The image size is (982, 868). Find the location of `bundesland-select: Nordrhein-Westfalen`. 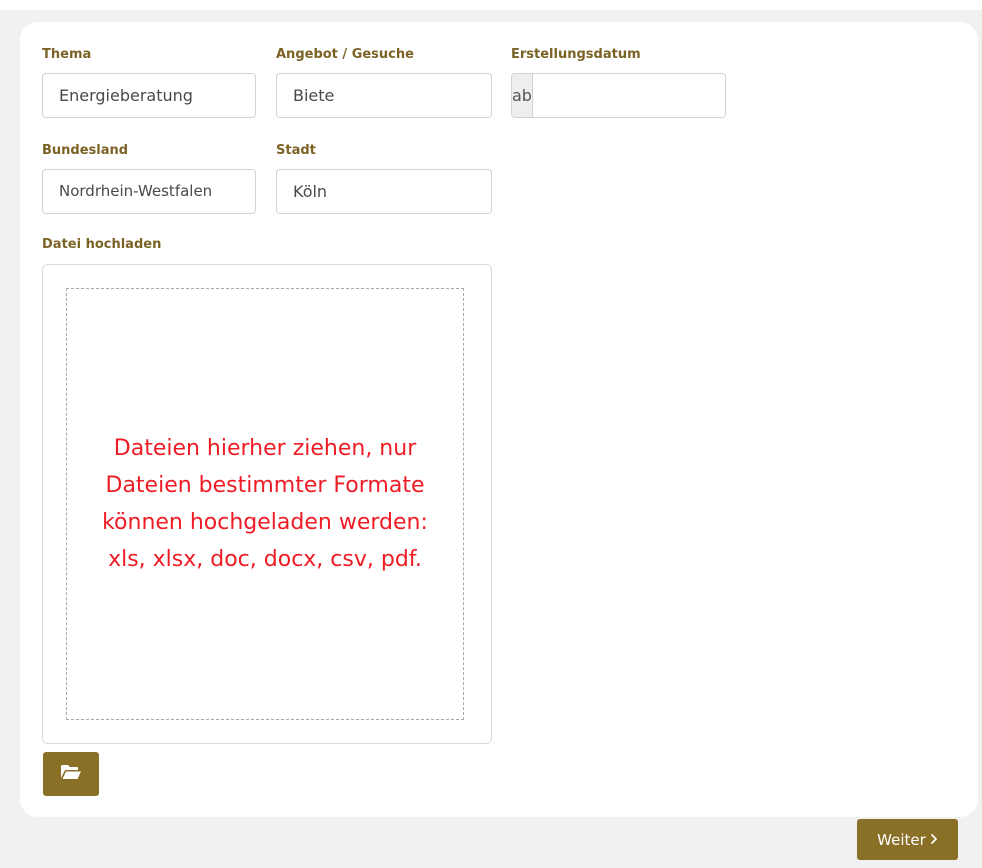

bundesland-select: Nordrhein-Westfalen is located at coordinates (149, 191).